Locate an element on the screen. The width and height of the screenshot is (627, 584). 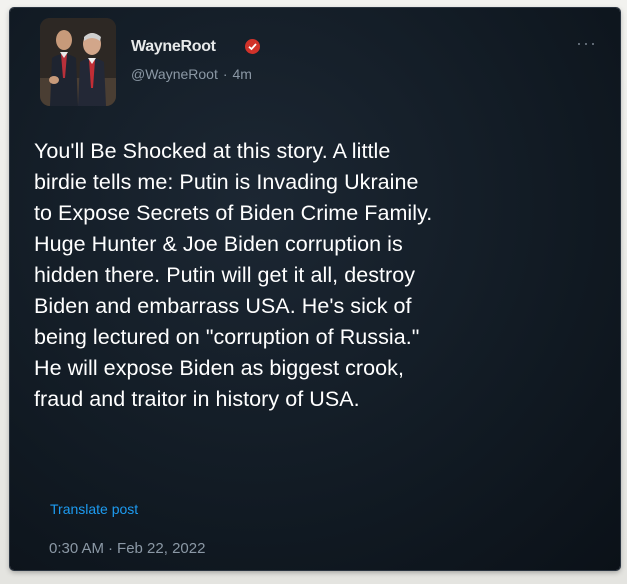
avatar is located at coordinates (78, 62).